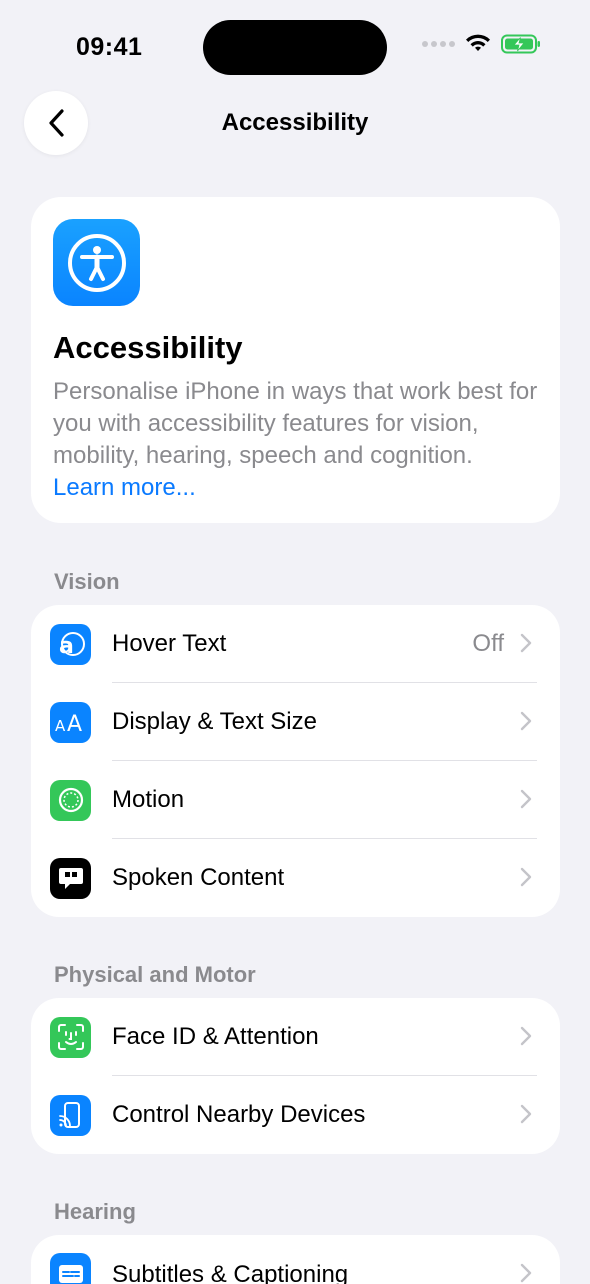 Image resolution: width=590 pixels, height=1284 pixels. What do you see at coordinates (148, 347) in the screenshot?
I see `hero-title: Accessibility` at bounding box center [148, 347].